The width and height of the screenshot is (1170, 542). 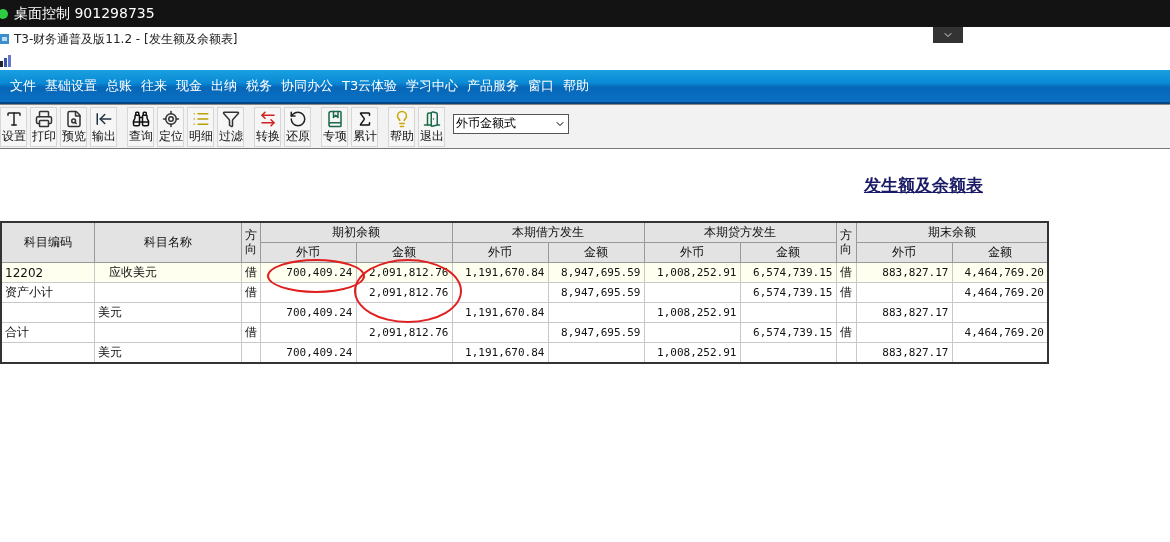 I want to click on column-header: 本期借方发生, so click(x=548, y=232).